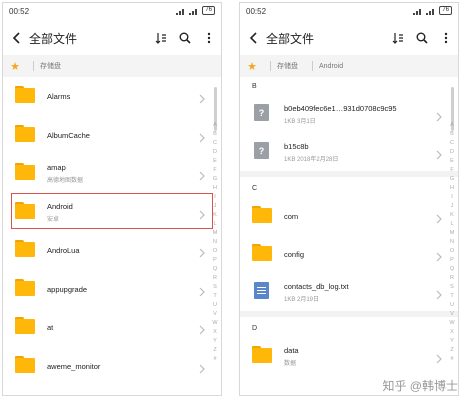  I want to click on more-vertical-icon, so click(446, 38).